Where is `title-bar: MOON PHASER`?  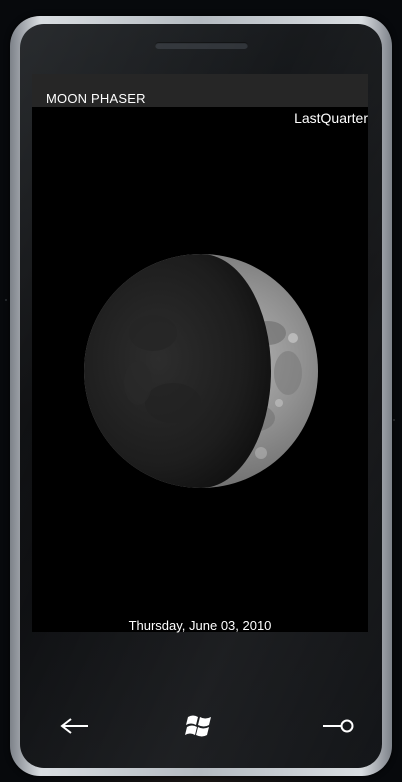 title-bar: MOON PHASER is located at coordinates (200, 90).